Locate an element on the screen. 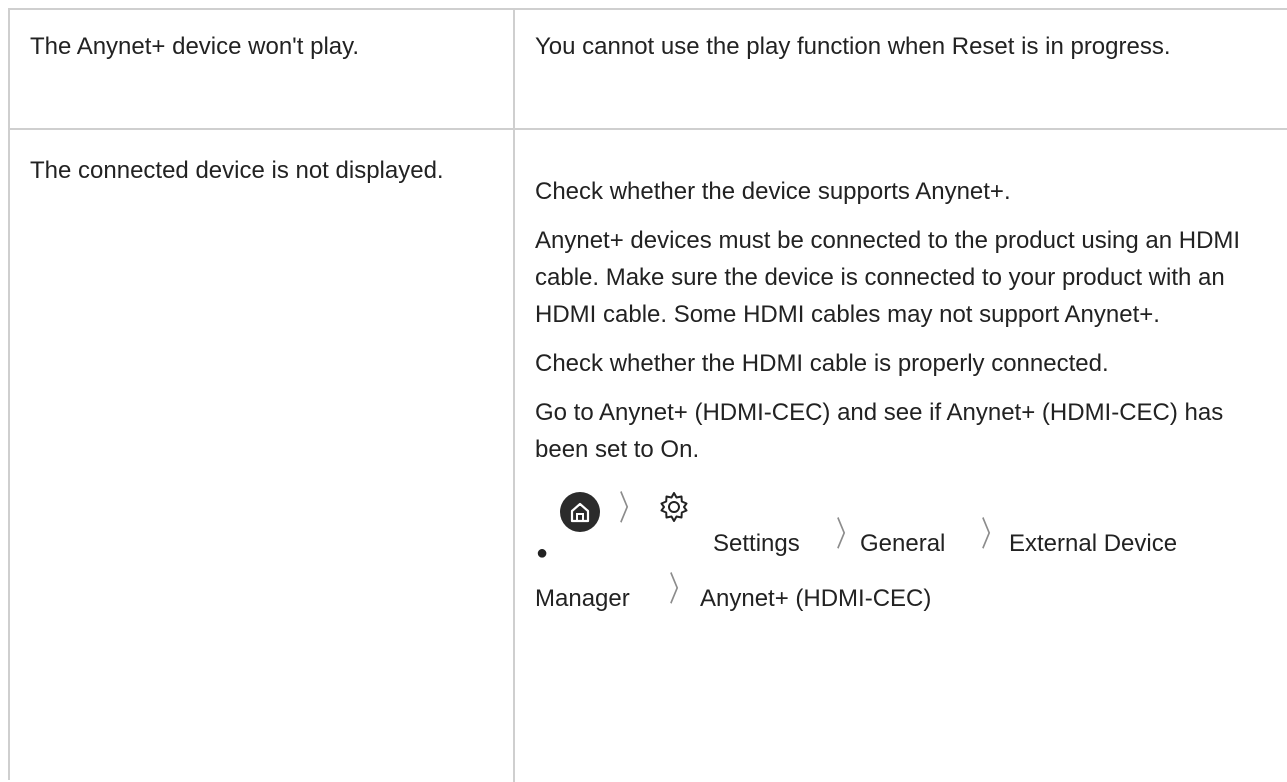 The image size is (1287, 782). gear-icon is located at coordinates (674, 507).